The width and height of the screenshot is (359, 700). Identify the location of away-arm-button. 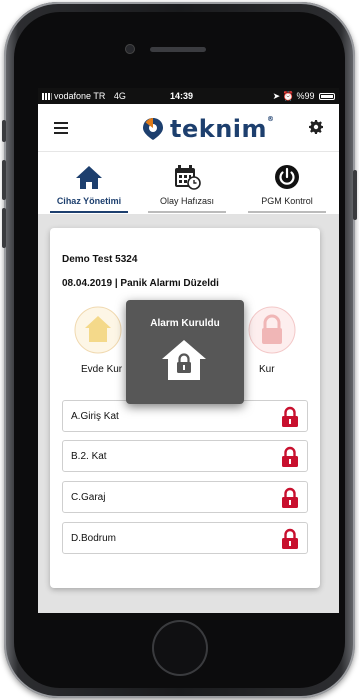
(272, 330).